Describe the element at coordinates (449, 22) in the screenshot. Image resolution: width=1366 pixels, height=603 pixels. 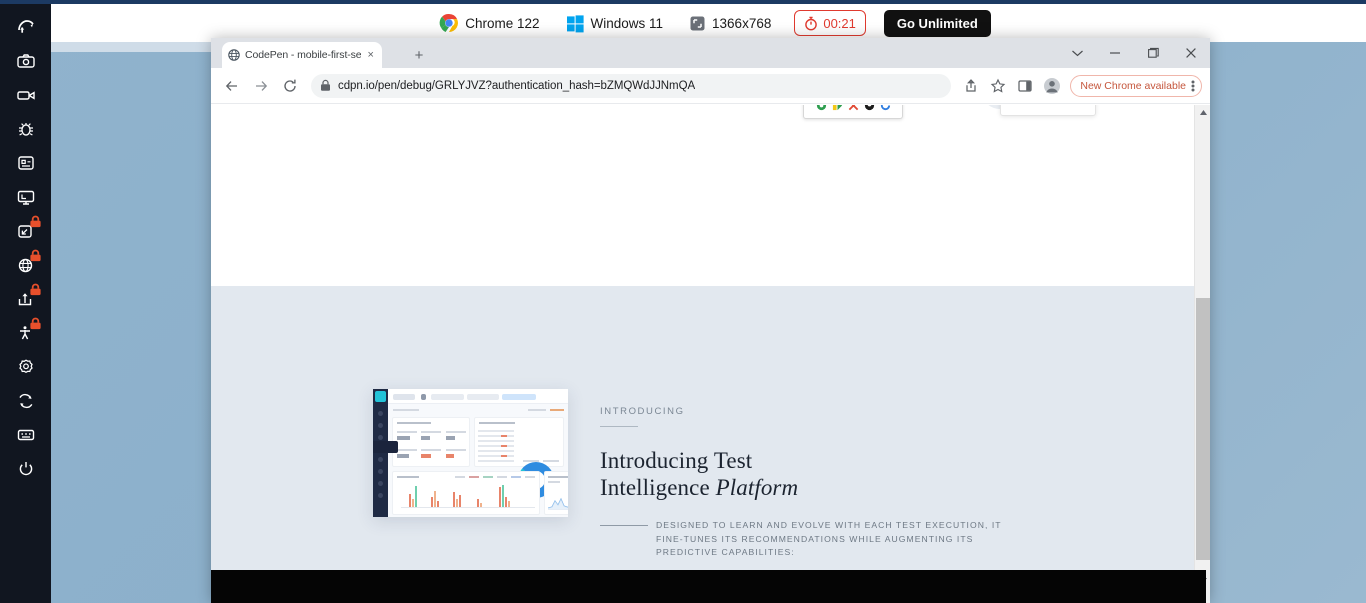
I see `chrome-icon` at that location.